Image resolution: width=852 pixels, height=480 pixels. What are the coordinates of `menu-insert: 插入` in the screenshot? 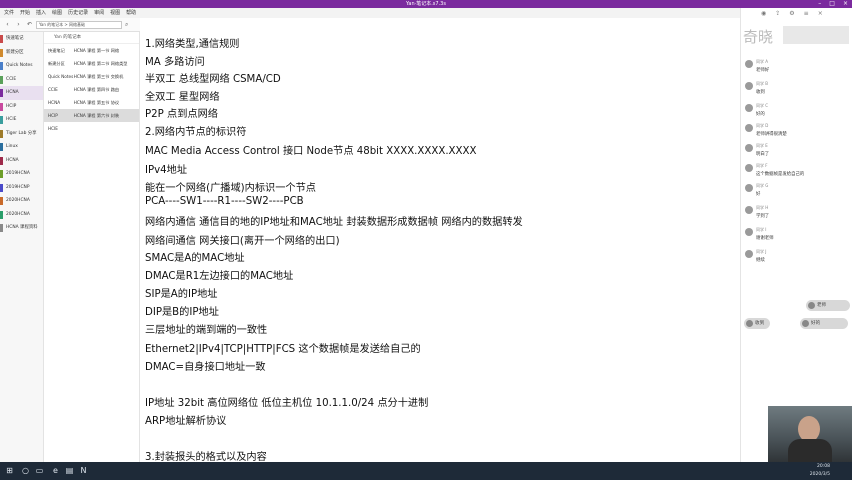 It's located at (41, 13).